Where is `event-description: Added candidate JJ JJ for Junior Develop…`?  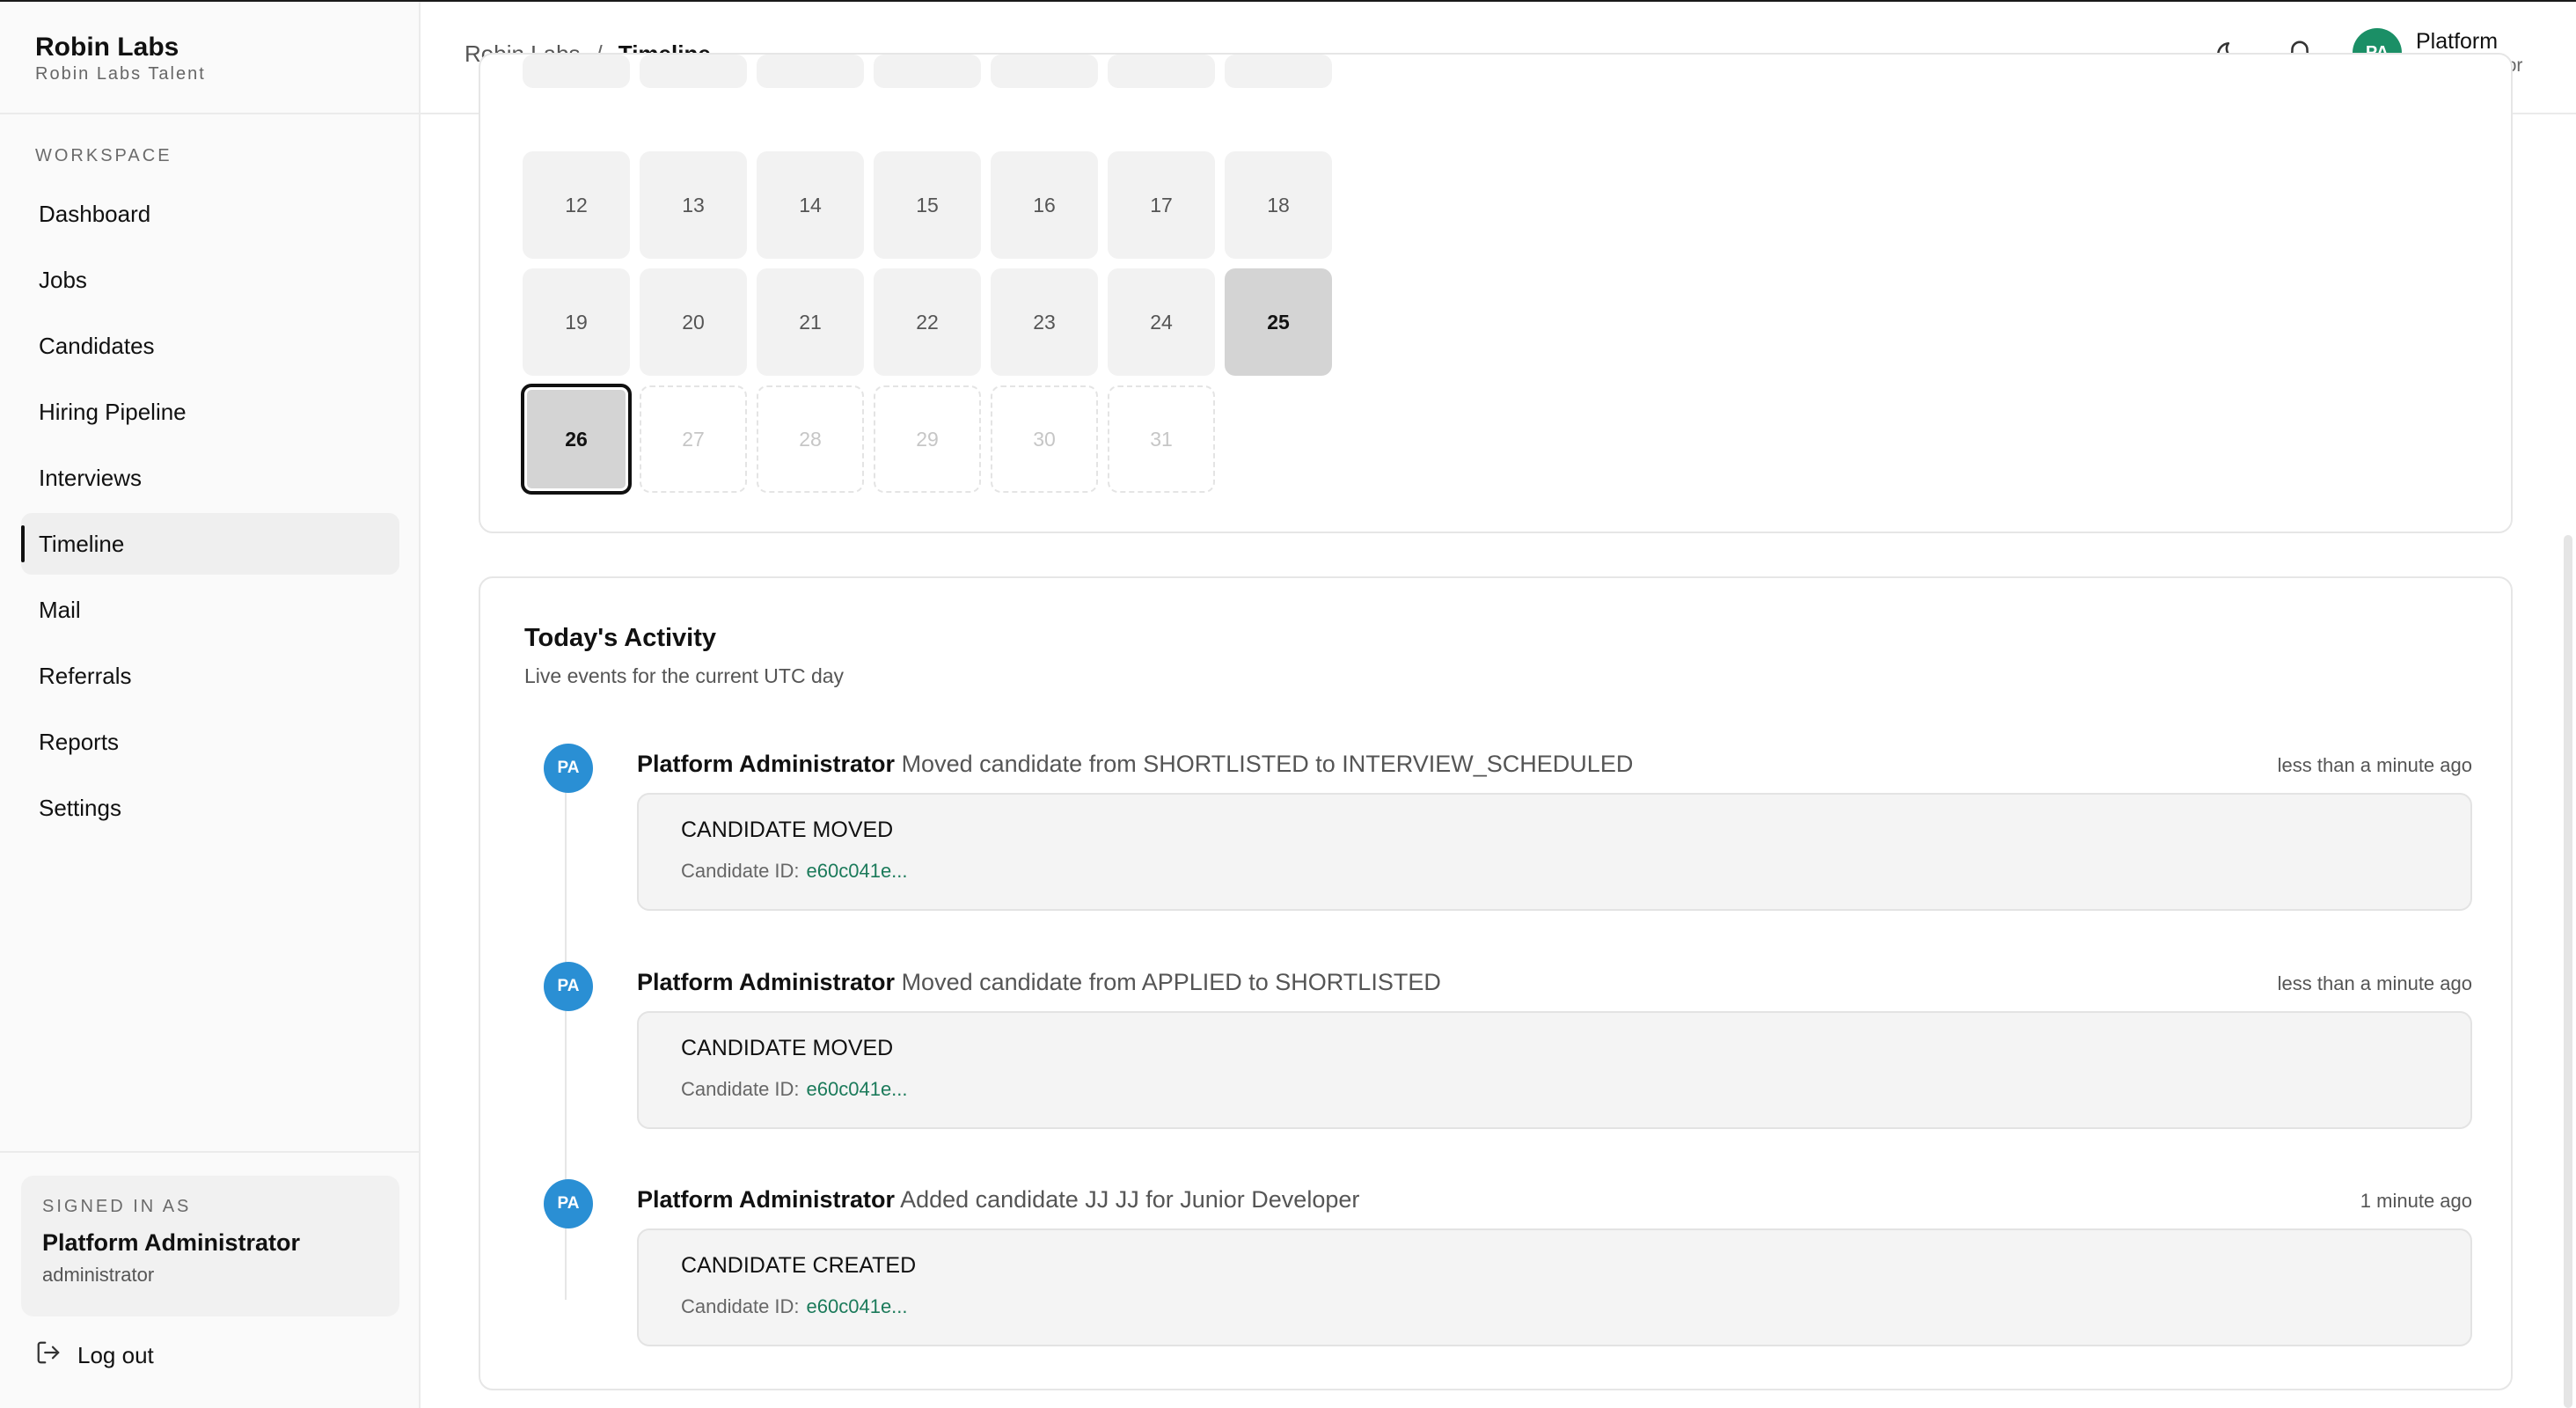 event-description: Added candidate JJ JJ for Junior Develop… is located at coordinates (1130, 1200).